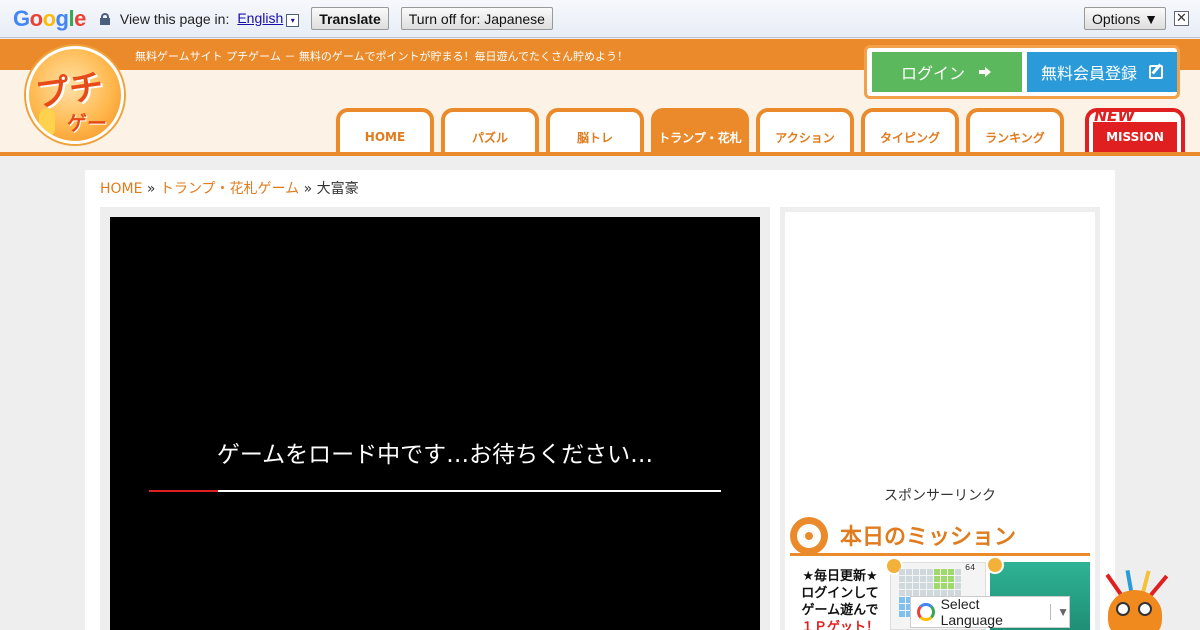 Image resolution: width=1200 pixels, height=630 pixels. I want to click on mission-note-line: ★毎日更新★, so click(840, 576).